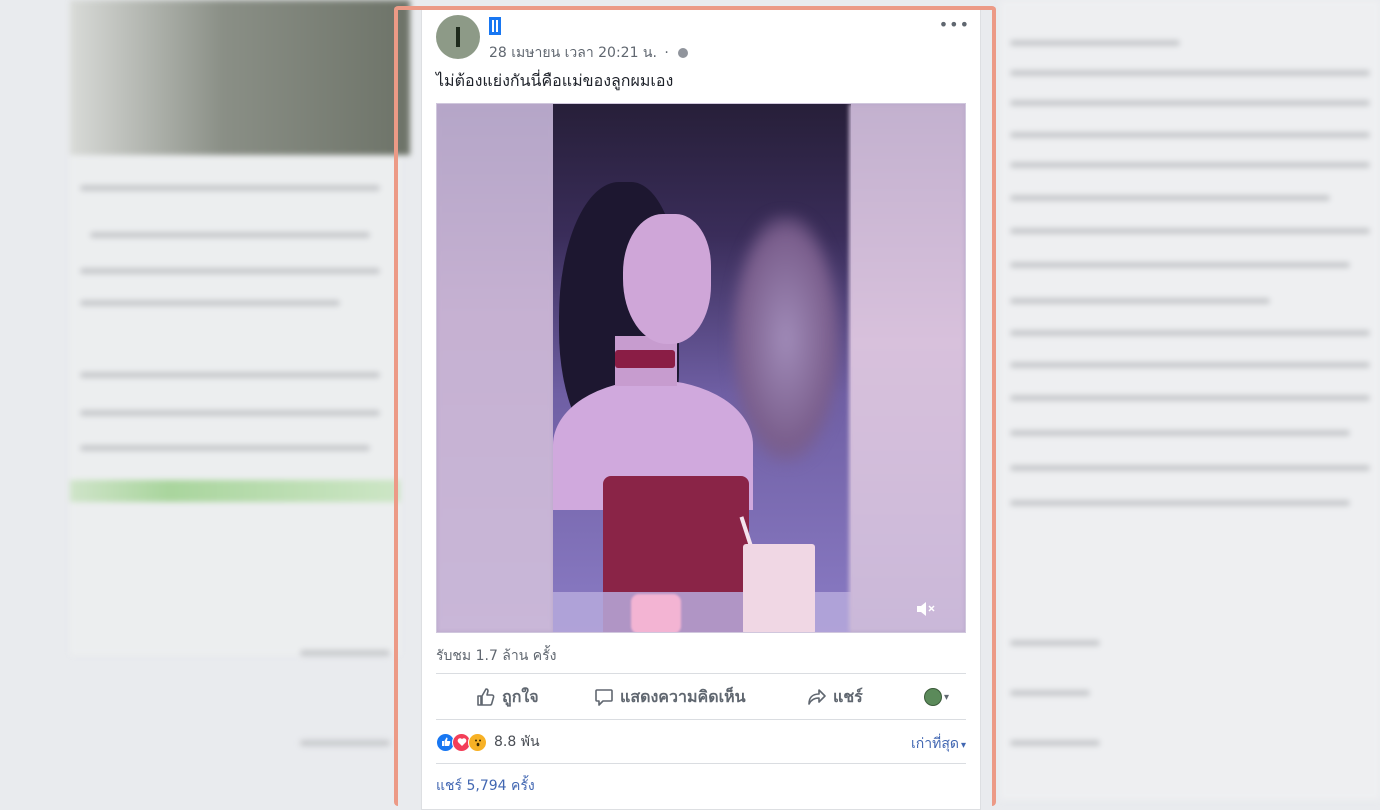  I want to click on share-count: แชร์ 5,794 ครั้ง, so click(485, 786).